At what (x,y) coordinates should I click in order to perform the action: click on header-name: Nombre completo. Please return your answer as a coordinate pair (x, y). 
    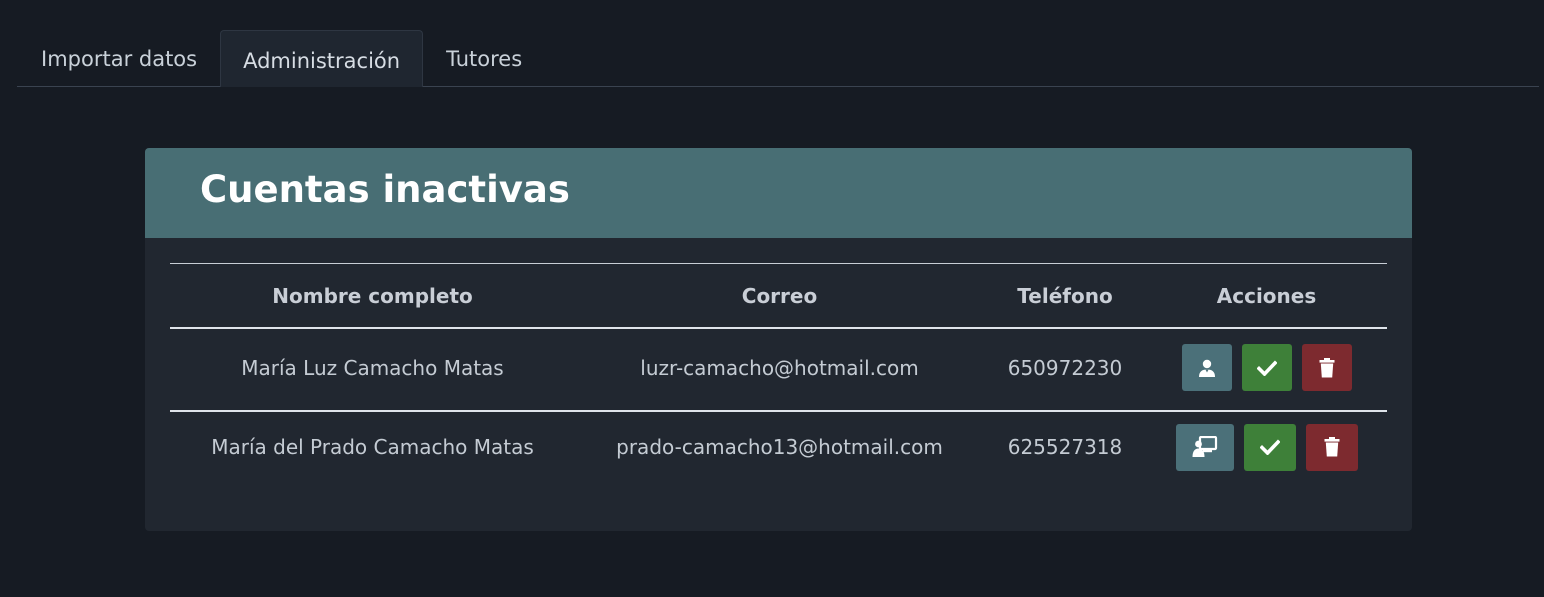
    Looking at the image, I should click on (372, 295).